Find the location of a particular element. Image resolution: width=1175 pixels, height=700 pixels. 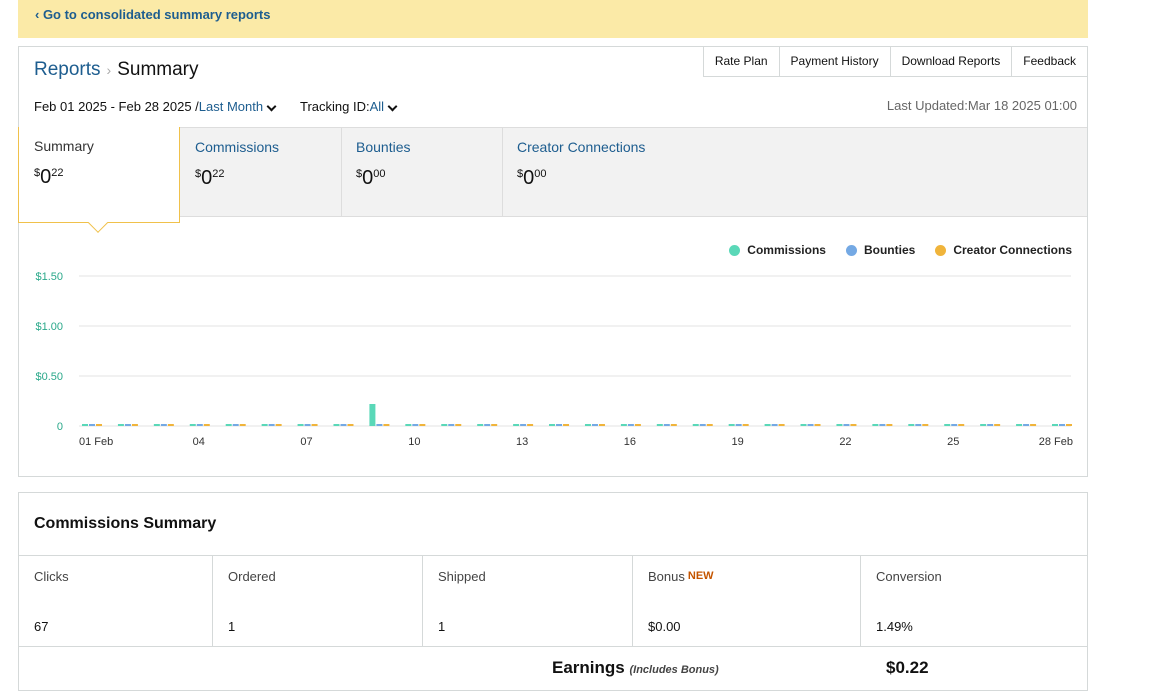

legend-item-commissions: Commissions is located at coordinates (777, 250).